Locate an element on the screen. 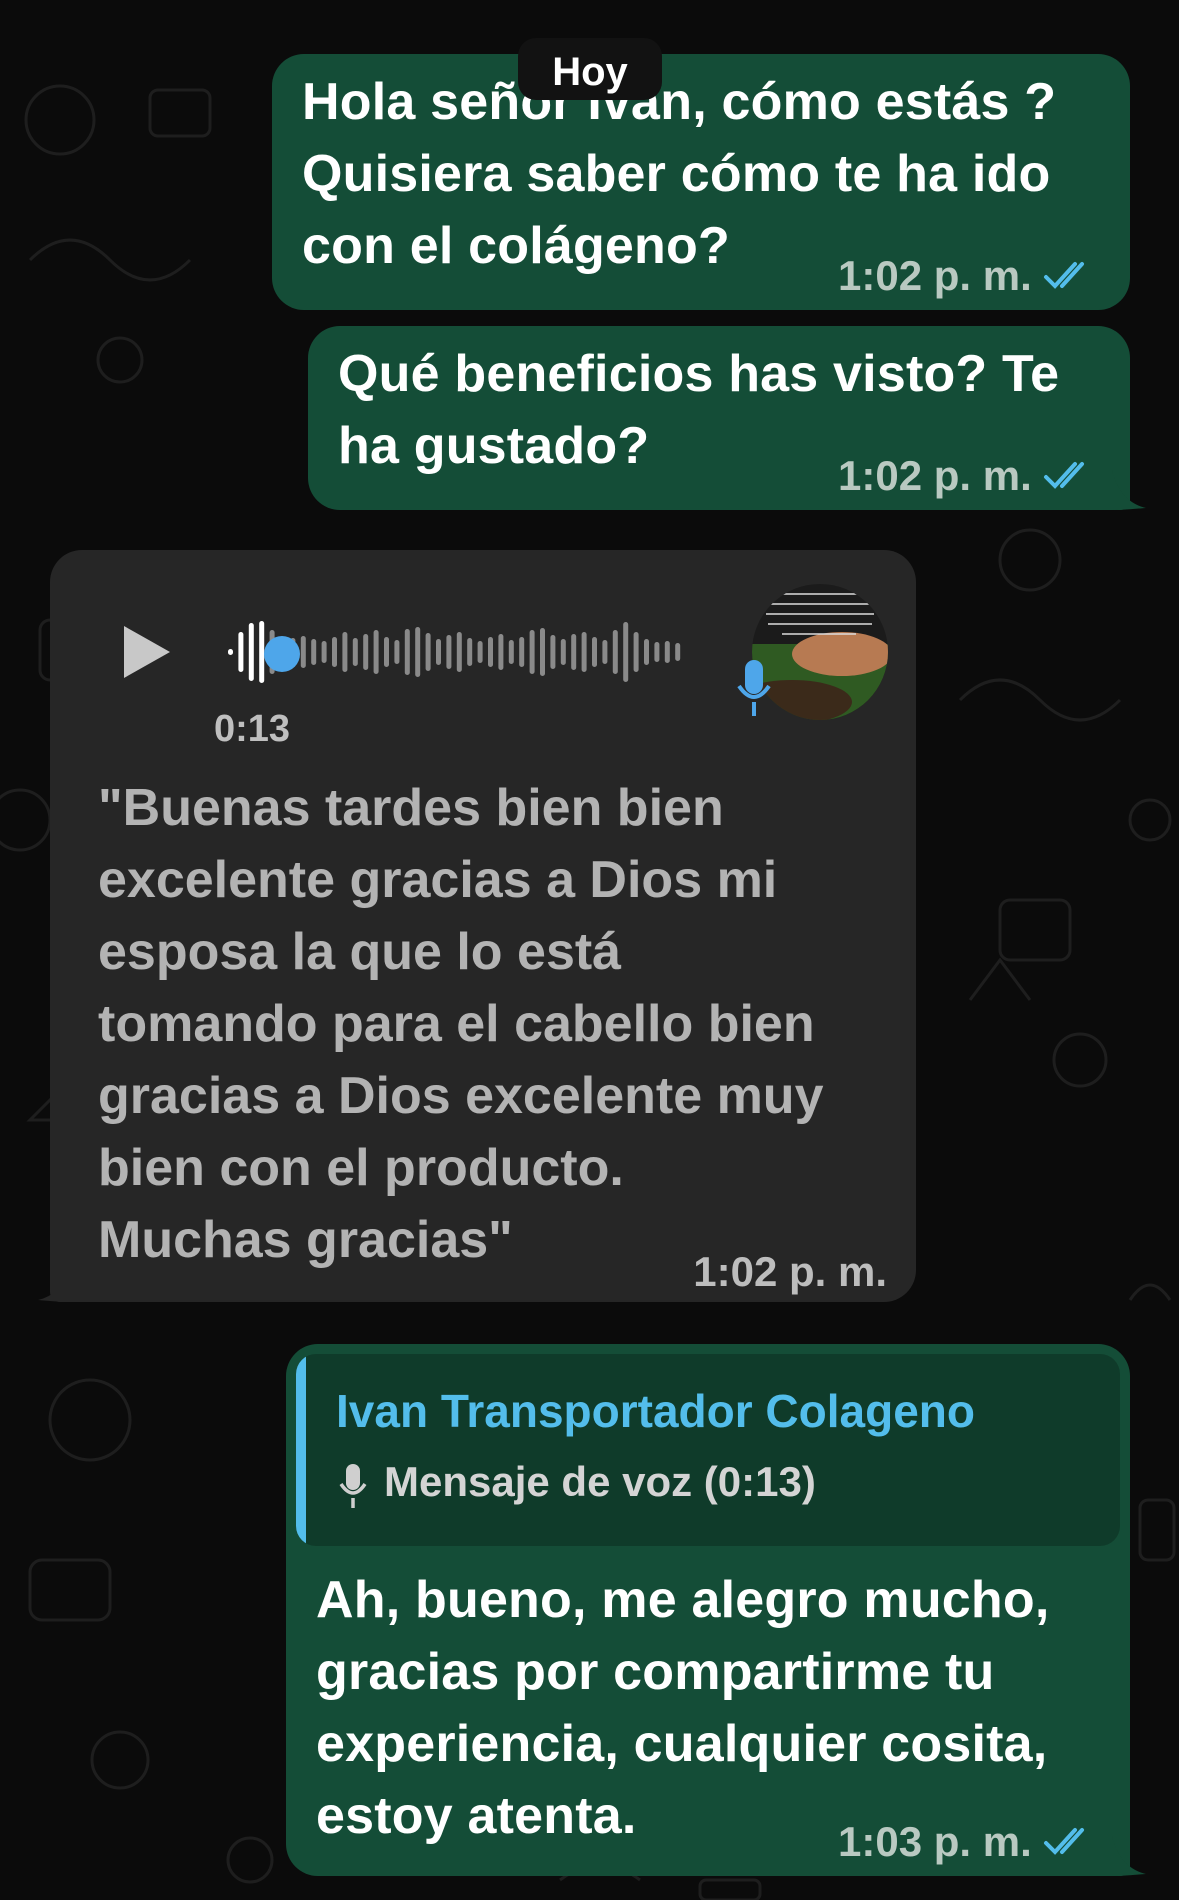 Image resolution: width=1179 pixels, height=1900 pixels. transcript-line: "Buenas tardes bien bien is located at coordinates (411, 808).